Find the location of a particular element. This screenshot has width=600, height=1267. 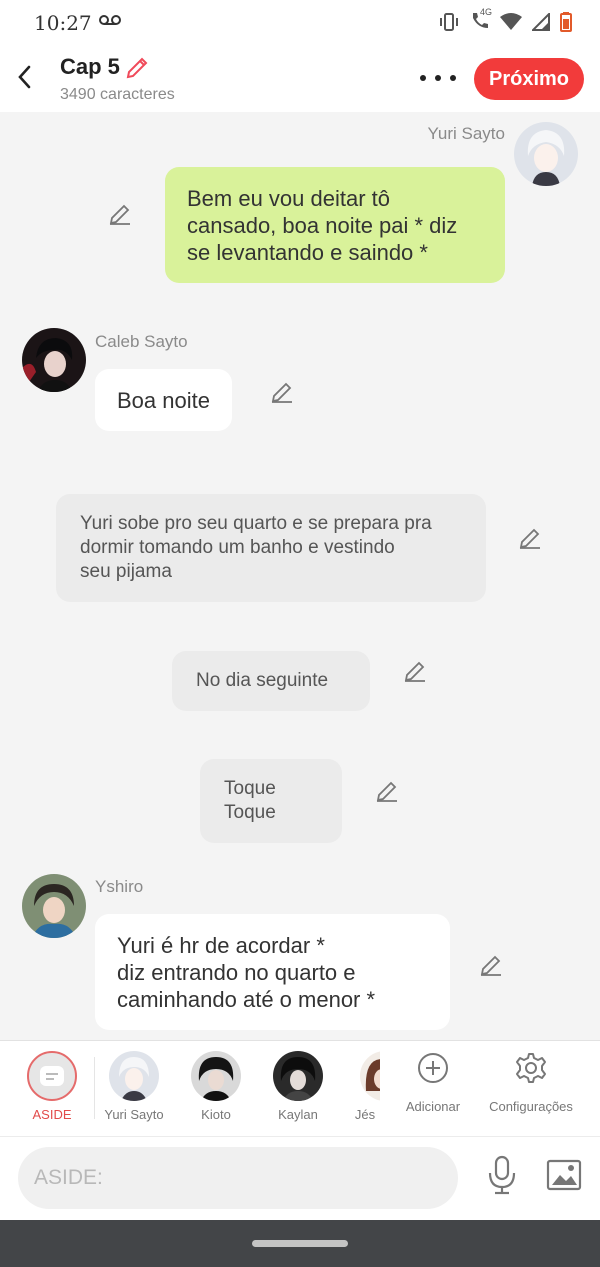

status-bar: 10:27 4G is located at coordinates (300, 23).